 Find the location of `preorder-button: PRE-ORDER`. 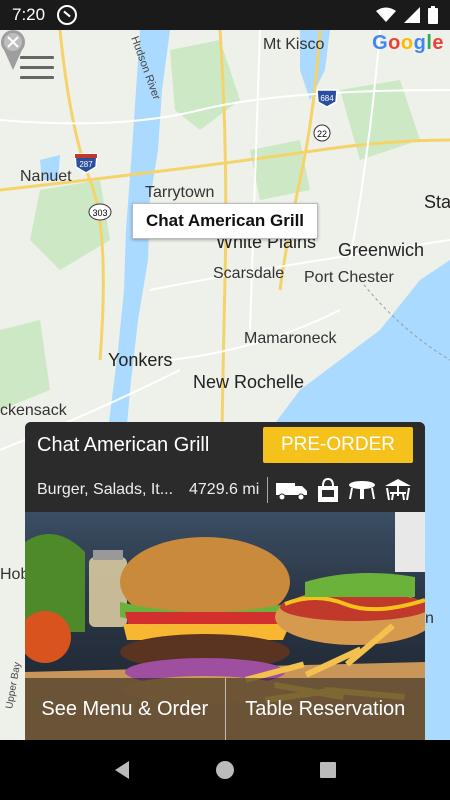

preorder-button: PRE-ORDER is located at coordinates (337, 445).